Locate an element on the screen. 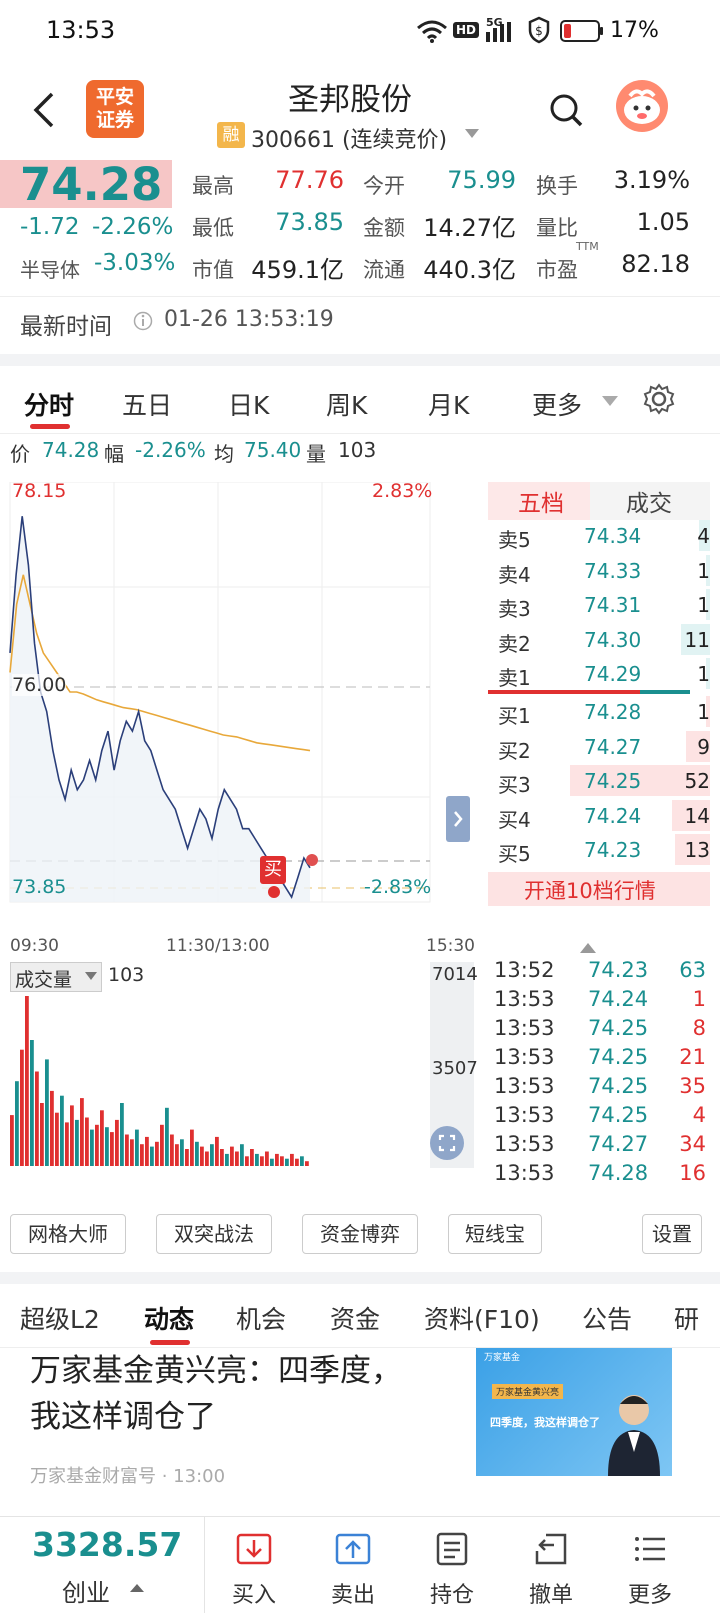  nav-cancel-order: 撤单 is located at coordinates (551, 1570).